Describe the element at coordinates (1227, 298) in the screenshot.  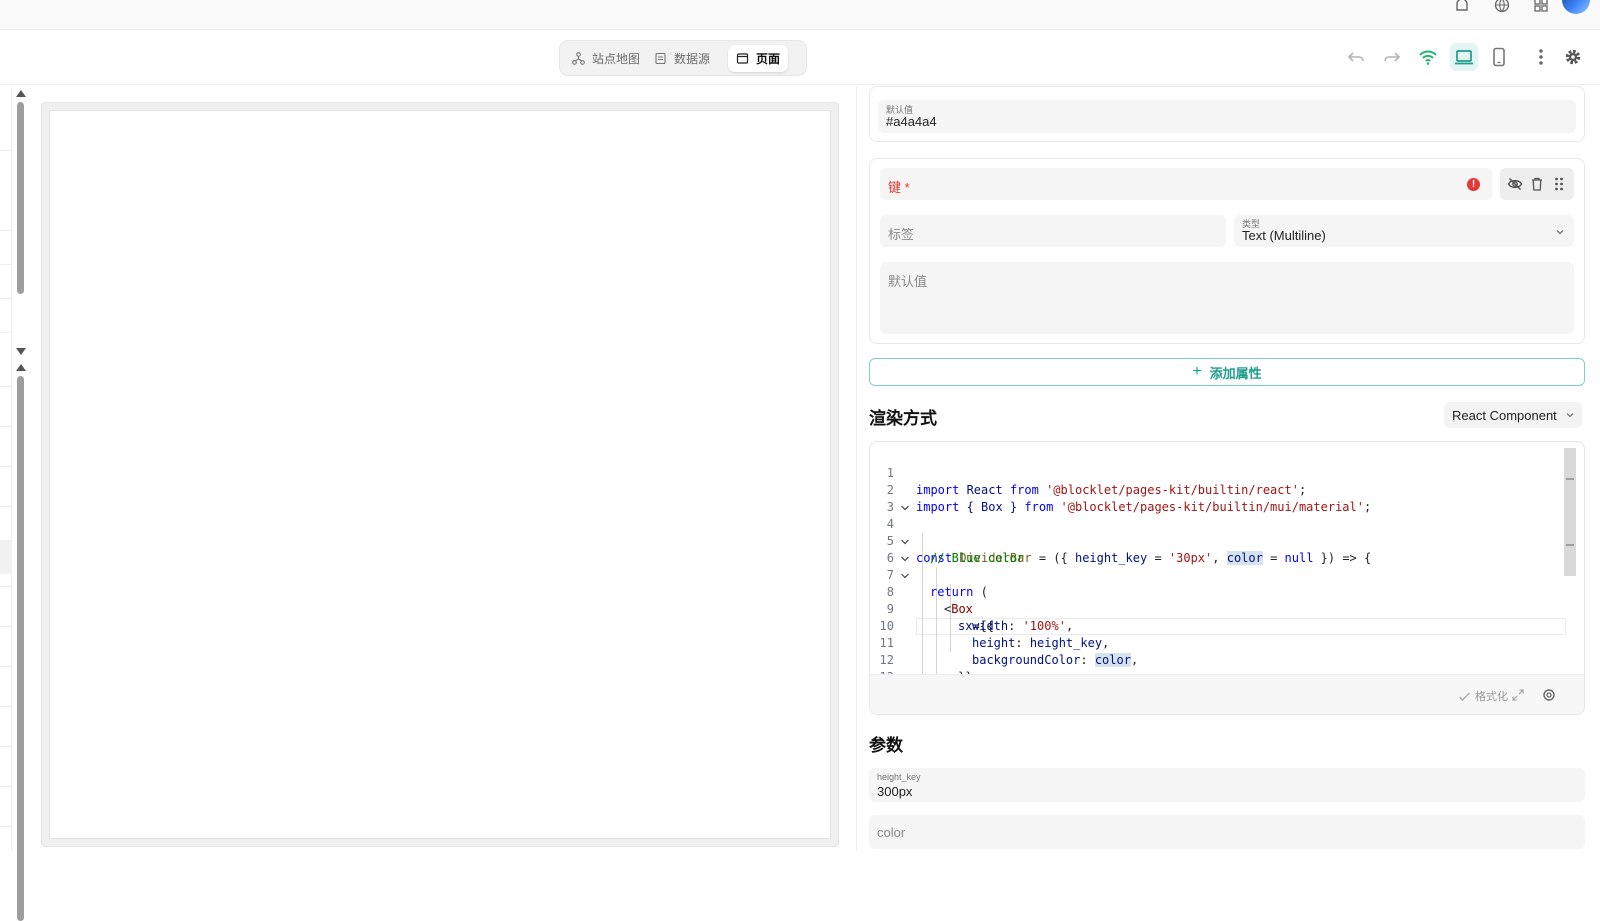
I see `default-value-textarea: 默认值` at that location.